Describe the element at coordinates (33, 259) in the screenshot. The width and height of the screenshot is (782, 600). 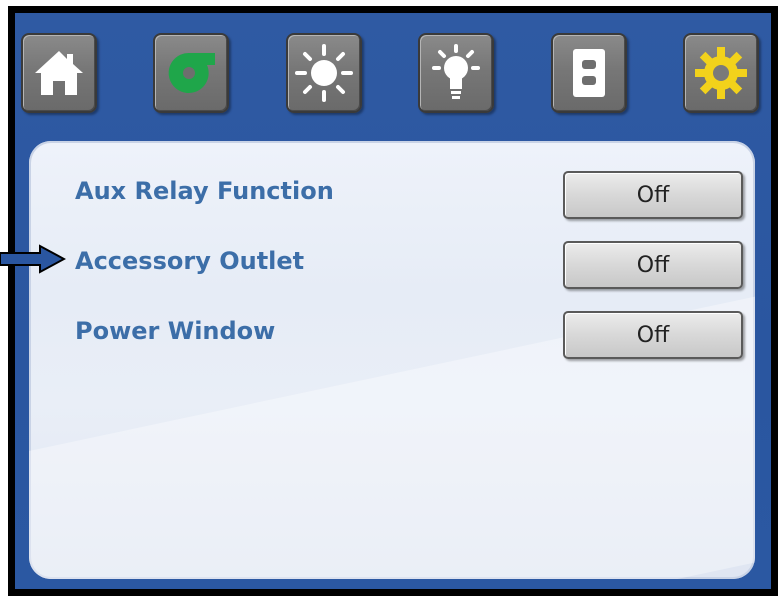
I see `selection-arrow-icon` at that location.